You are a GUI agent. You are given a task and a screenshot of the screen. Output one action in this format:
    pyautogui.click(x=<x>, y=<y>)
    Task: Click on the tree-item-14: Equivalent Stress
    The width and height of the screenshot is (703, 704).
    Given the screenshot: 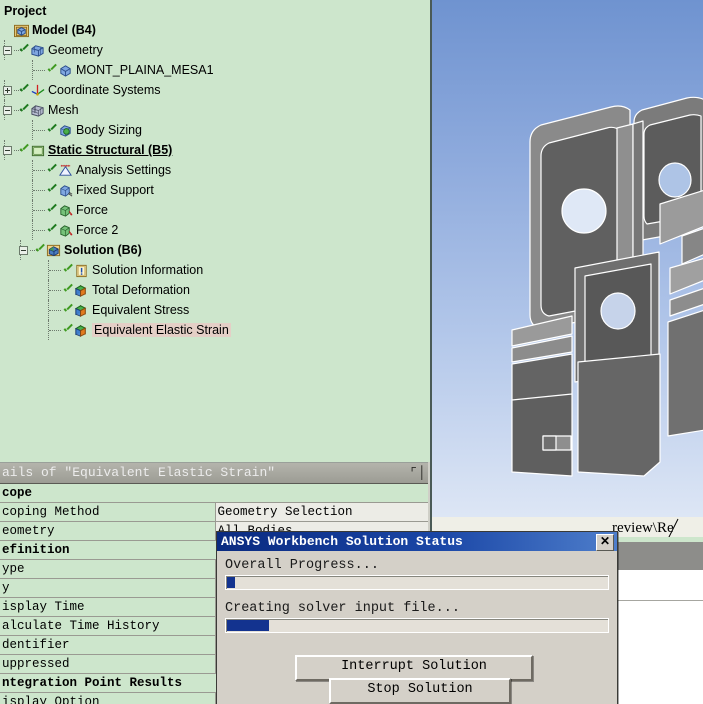 What is the action you would take?
    pyautogui.click(x=215, y=310)
    